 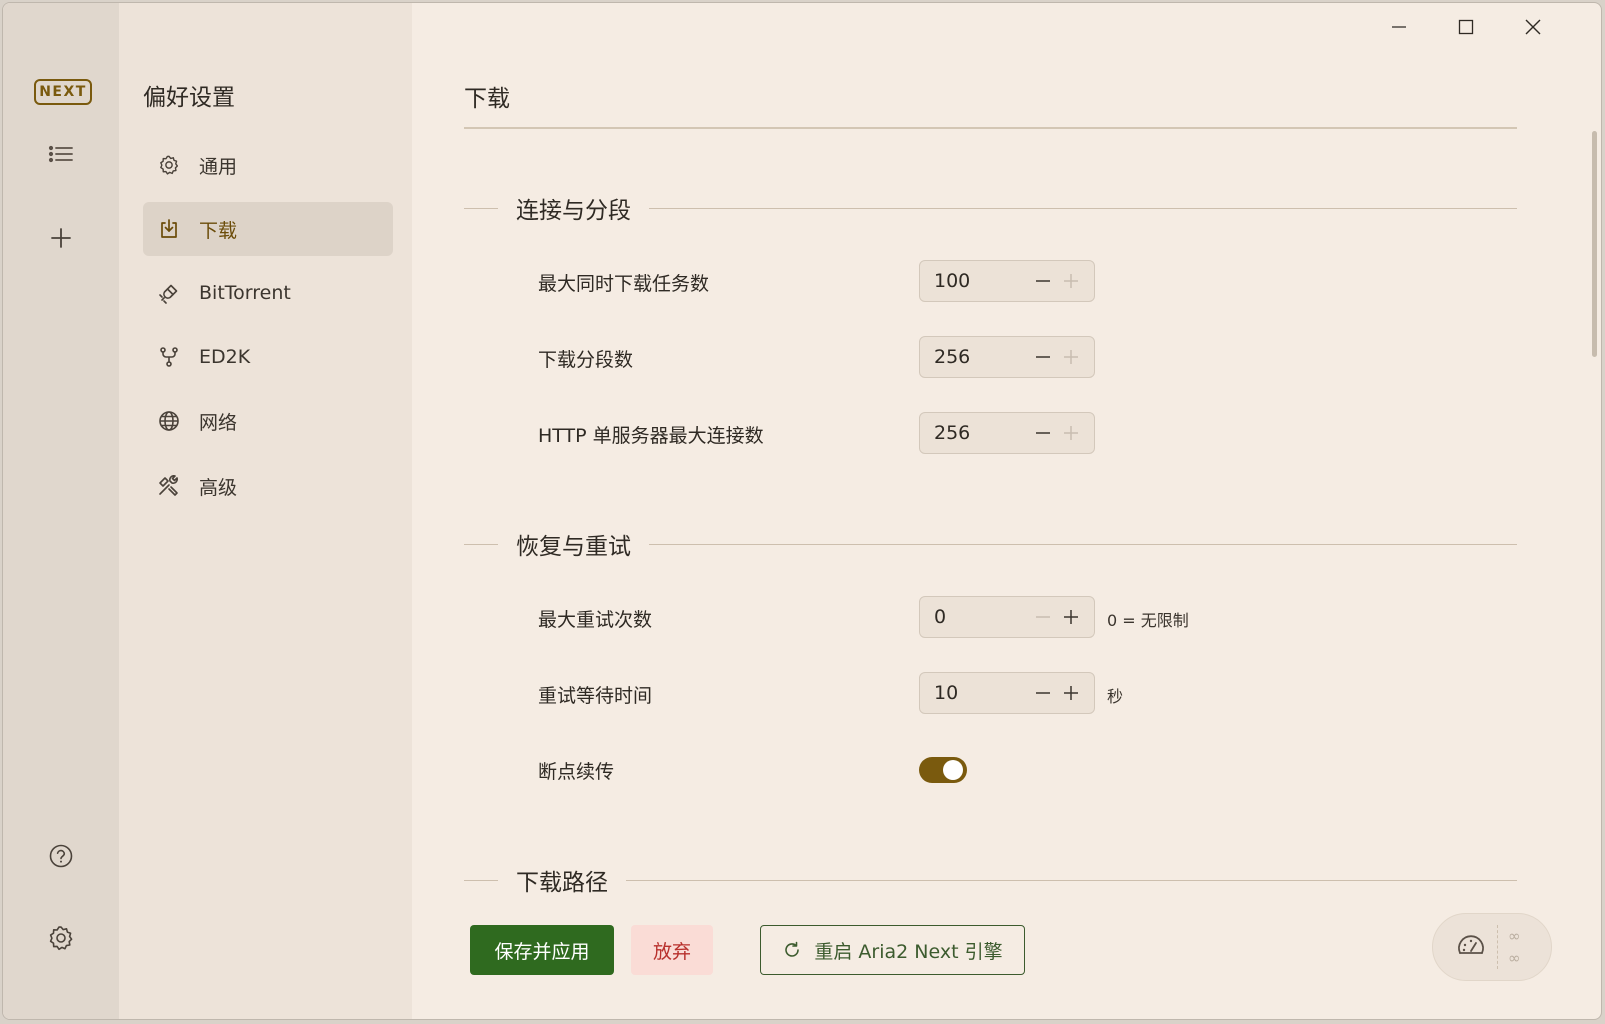 What do you see at coordinates (1497, 947) in the screenshot?
I see `speed-divider` at bounding box center [1497, 947].